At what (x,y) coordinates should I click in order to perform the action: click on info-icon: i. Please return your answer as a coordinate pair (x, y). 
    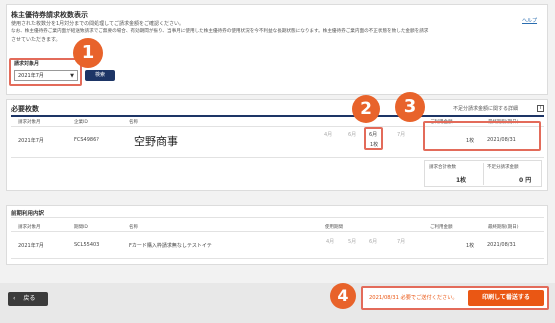
    Looking at the image, I should click on (540, 108).